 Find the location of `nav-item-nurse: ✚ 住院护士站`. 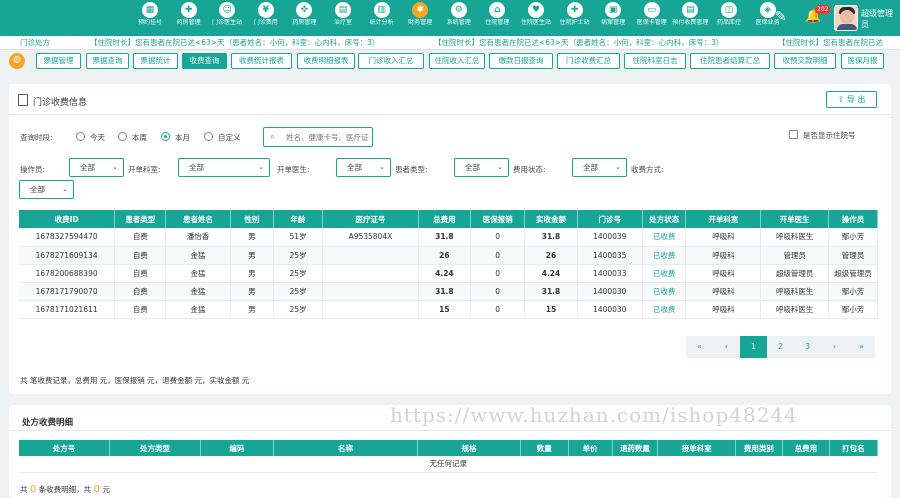

nav-item-nurse: ✚ 住院护士站 is located at coordinates (575, 18).